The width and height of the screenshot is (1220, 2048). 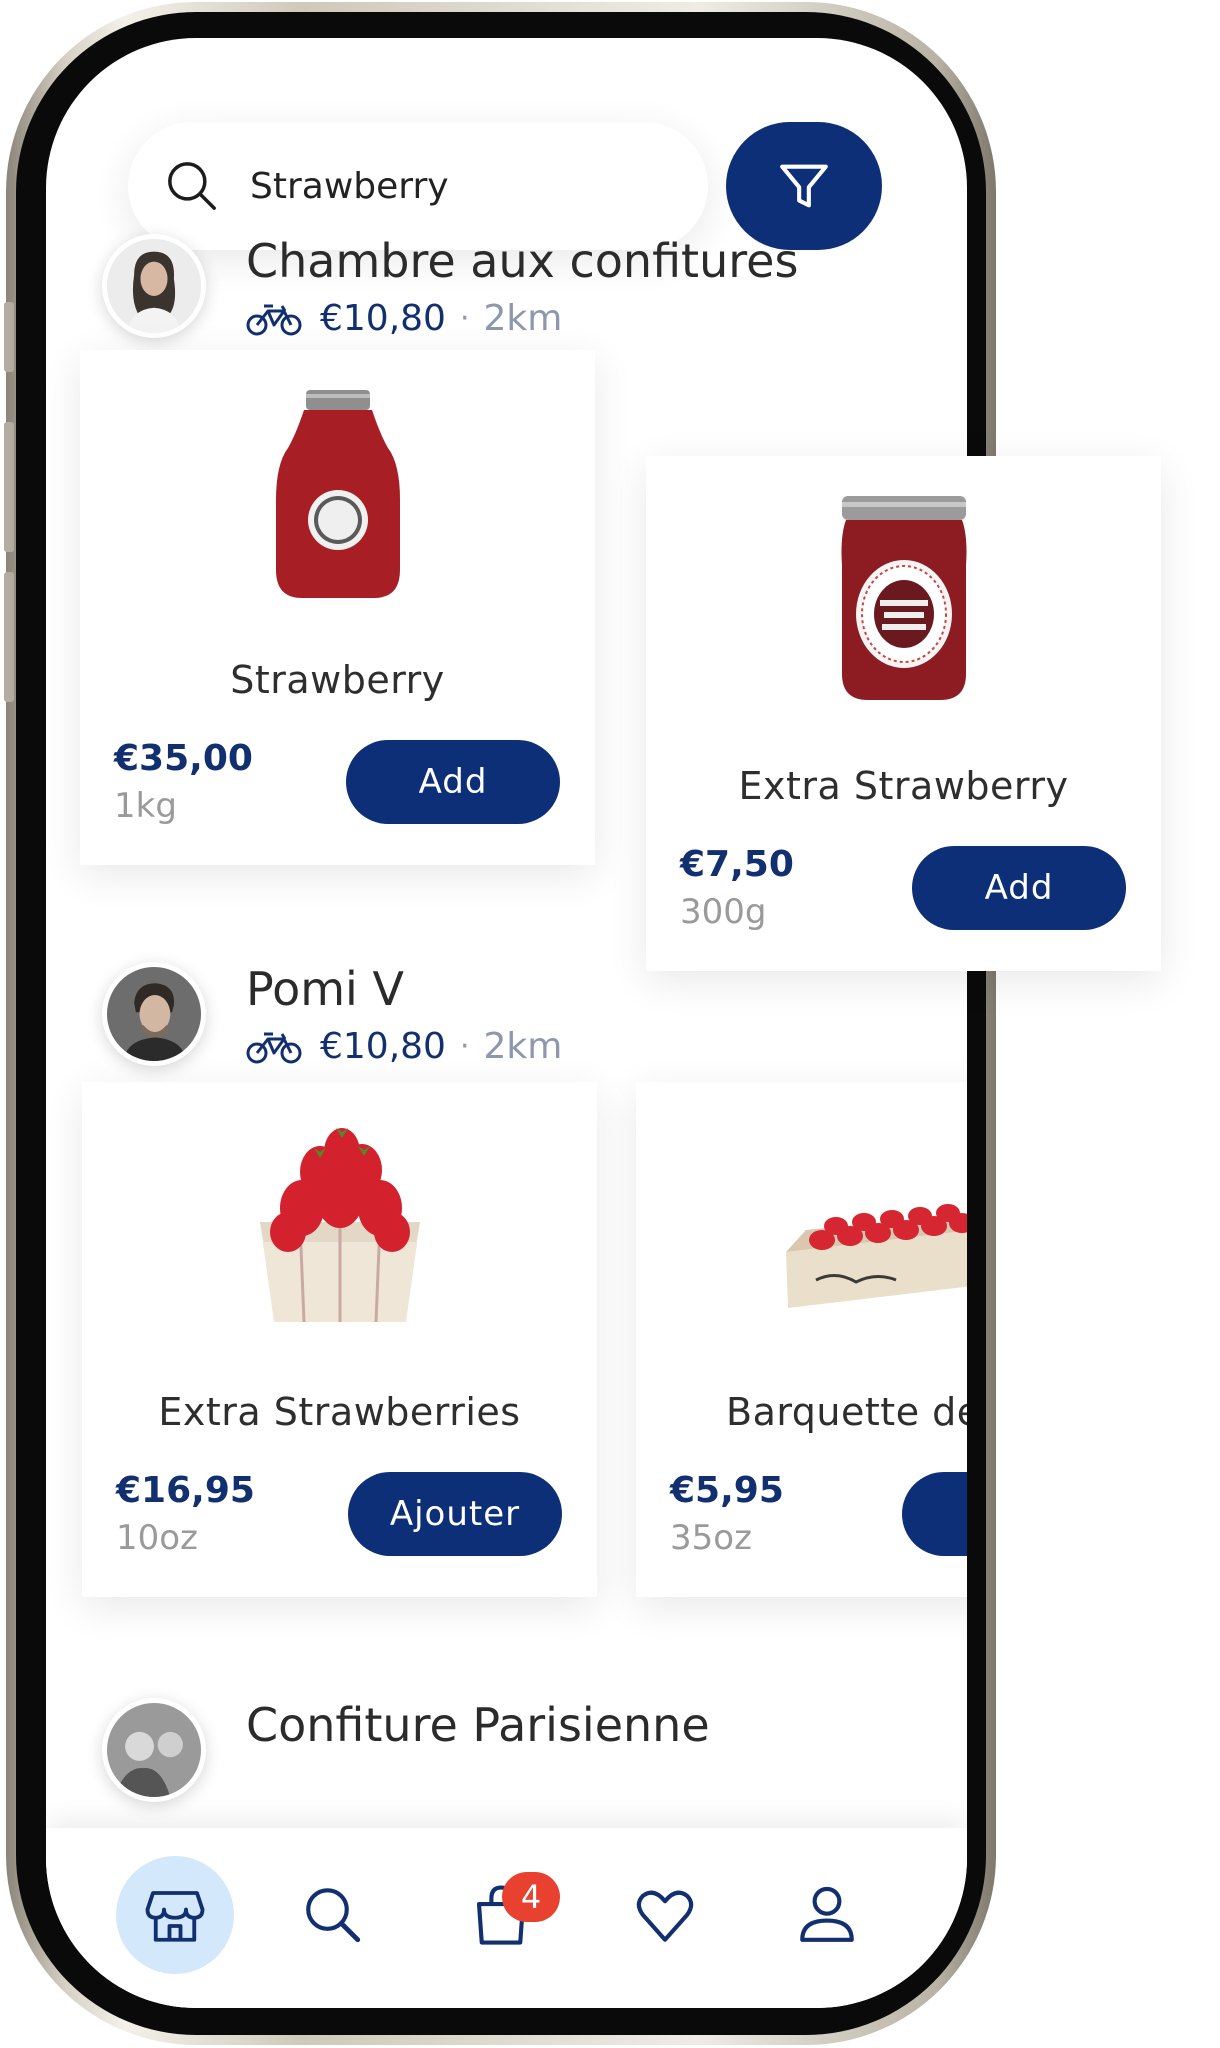 What do you see at coordinates (145, 806) in the screenshot?
I see `product-weight: 1kg` at bounding box center [145, 806].